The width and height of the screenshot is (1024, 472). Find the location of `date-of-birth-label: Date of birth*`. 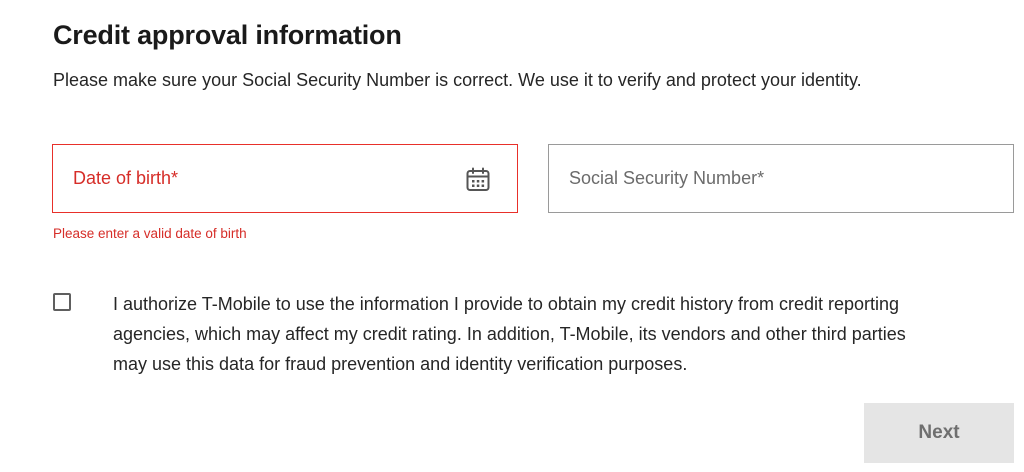

date-of-birth-label: Date of birth* is located at coordinates (126, 178).